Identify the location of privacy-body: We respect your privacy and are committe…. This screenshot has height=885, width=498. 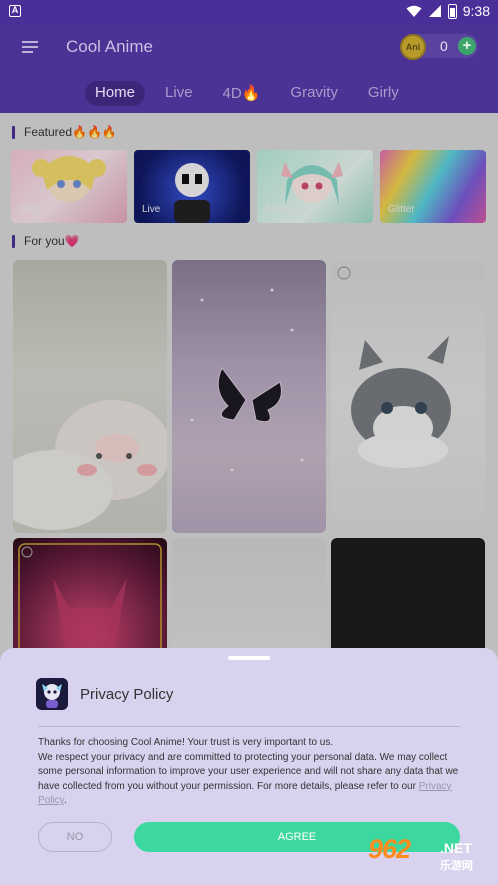
(248, 771).